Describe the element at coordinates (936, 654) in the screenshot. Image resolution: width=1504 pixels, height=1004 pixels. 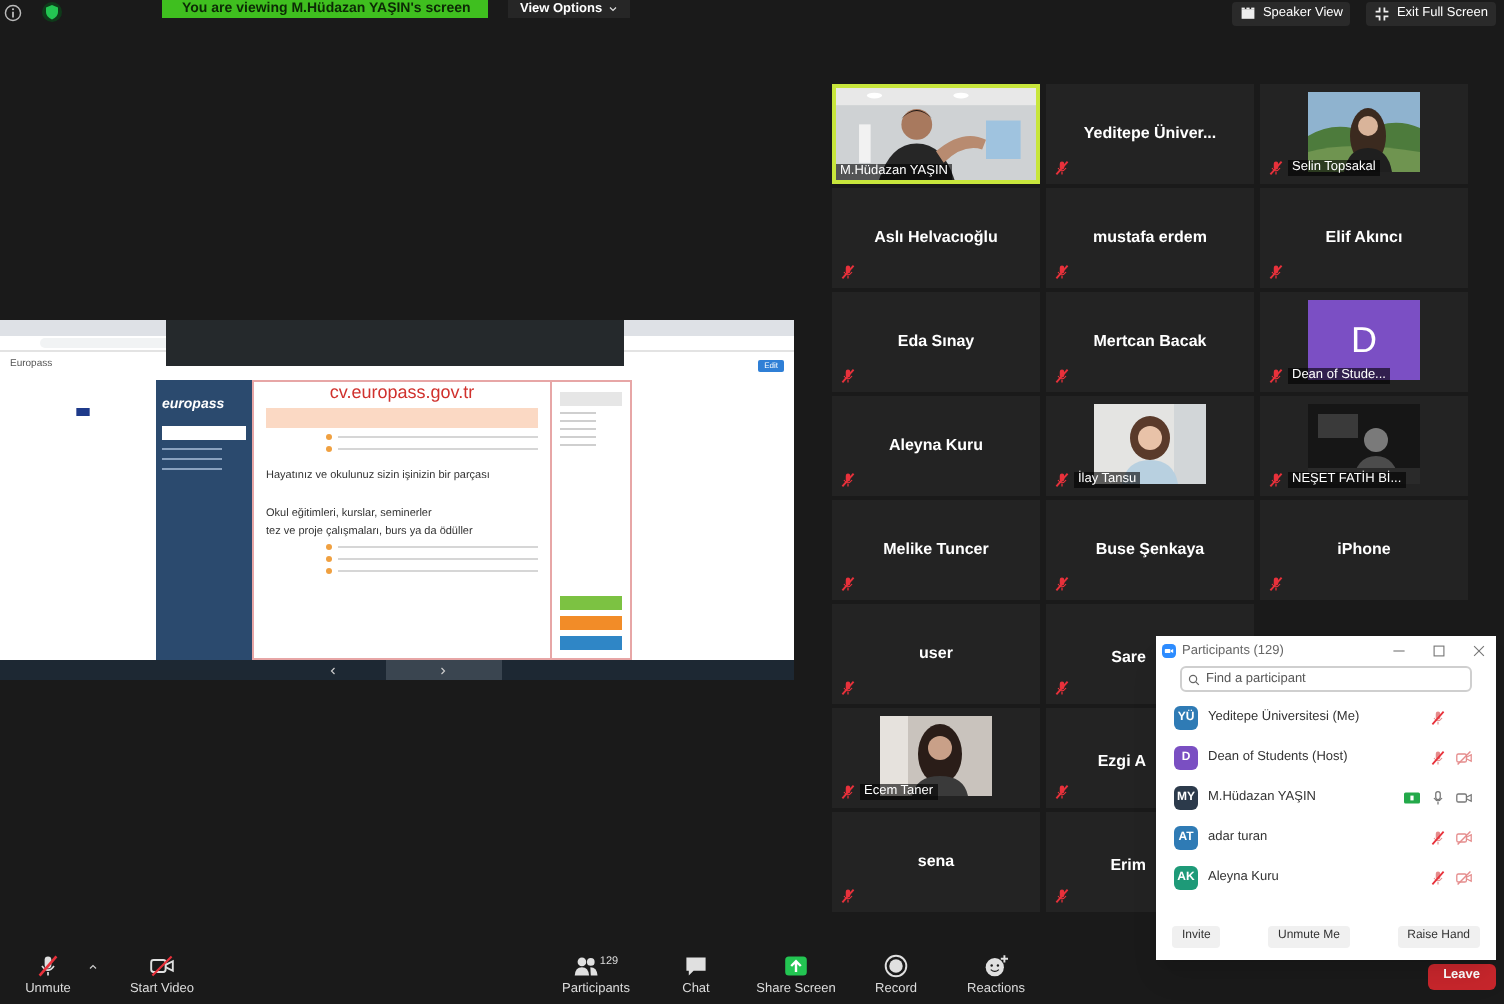
I see `participant-name: user` at that location.